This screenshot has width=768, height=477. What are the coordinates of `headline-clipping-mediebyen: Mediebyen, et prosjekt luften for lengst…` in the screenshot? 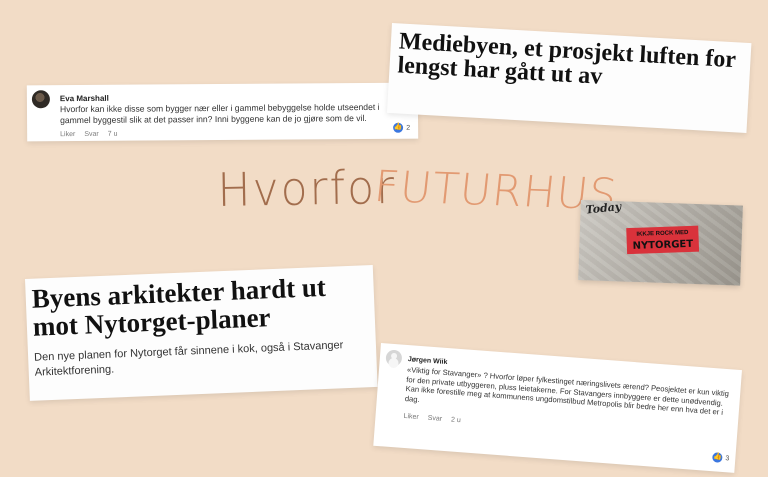 It's located at (569, 78).